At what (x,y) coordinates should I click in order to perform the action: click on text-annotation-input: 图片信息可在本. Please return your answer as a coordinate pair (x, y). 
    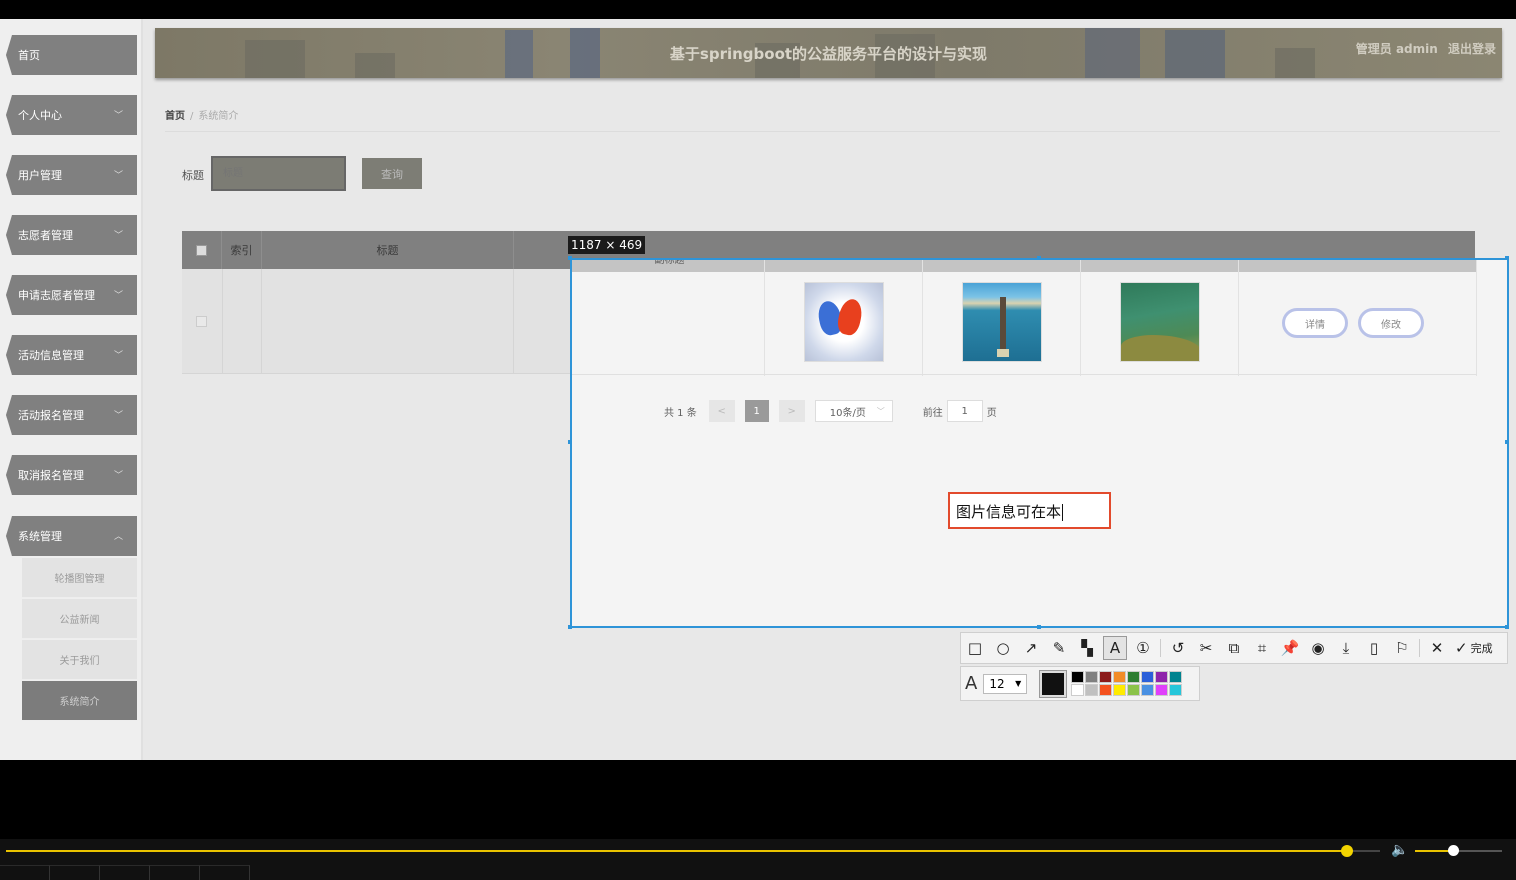
    Looking at the image, I should click on (1029, 510).